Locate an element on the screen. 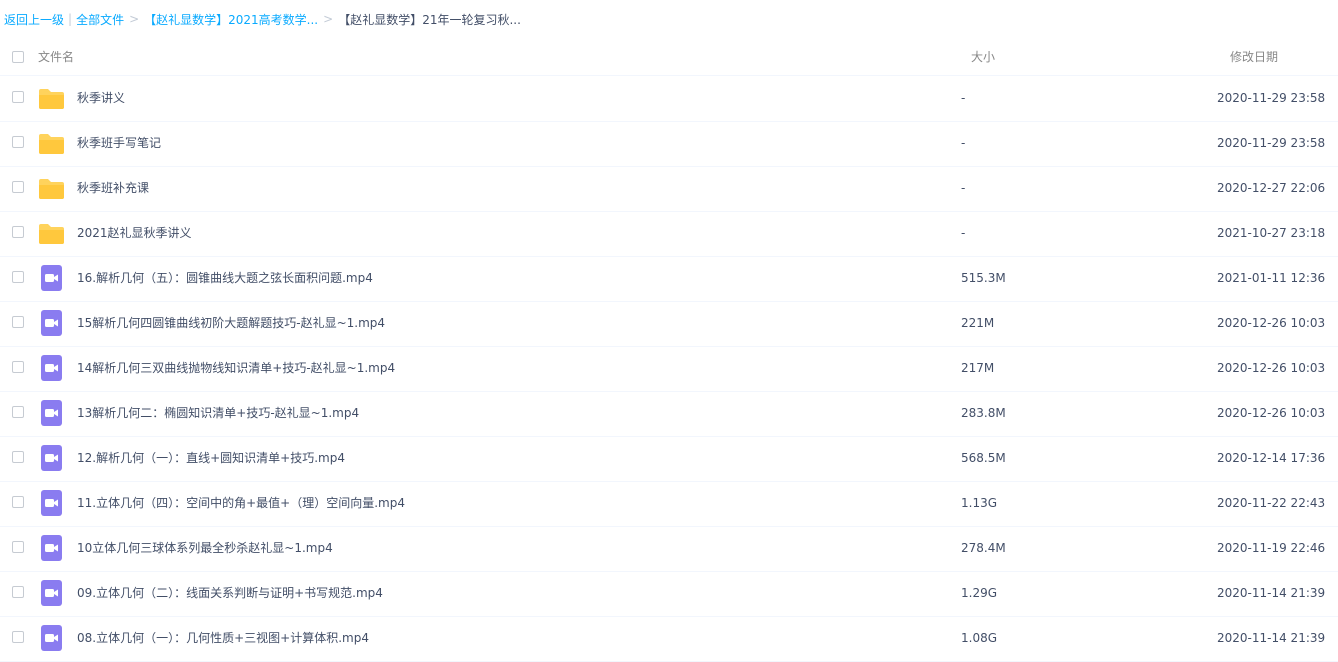  modified-date: 2020-11-22 22:43 is located at coordinates (1271, 503).